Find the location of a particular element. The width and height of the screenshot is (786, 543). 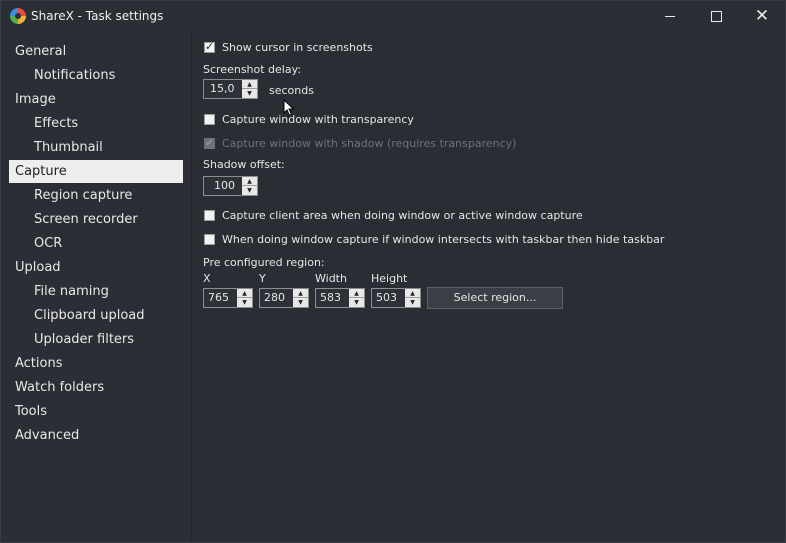

close-icon: ✕ is located at coordinates (762, 15).